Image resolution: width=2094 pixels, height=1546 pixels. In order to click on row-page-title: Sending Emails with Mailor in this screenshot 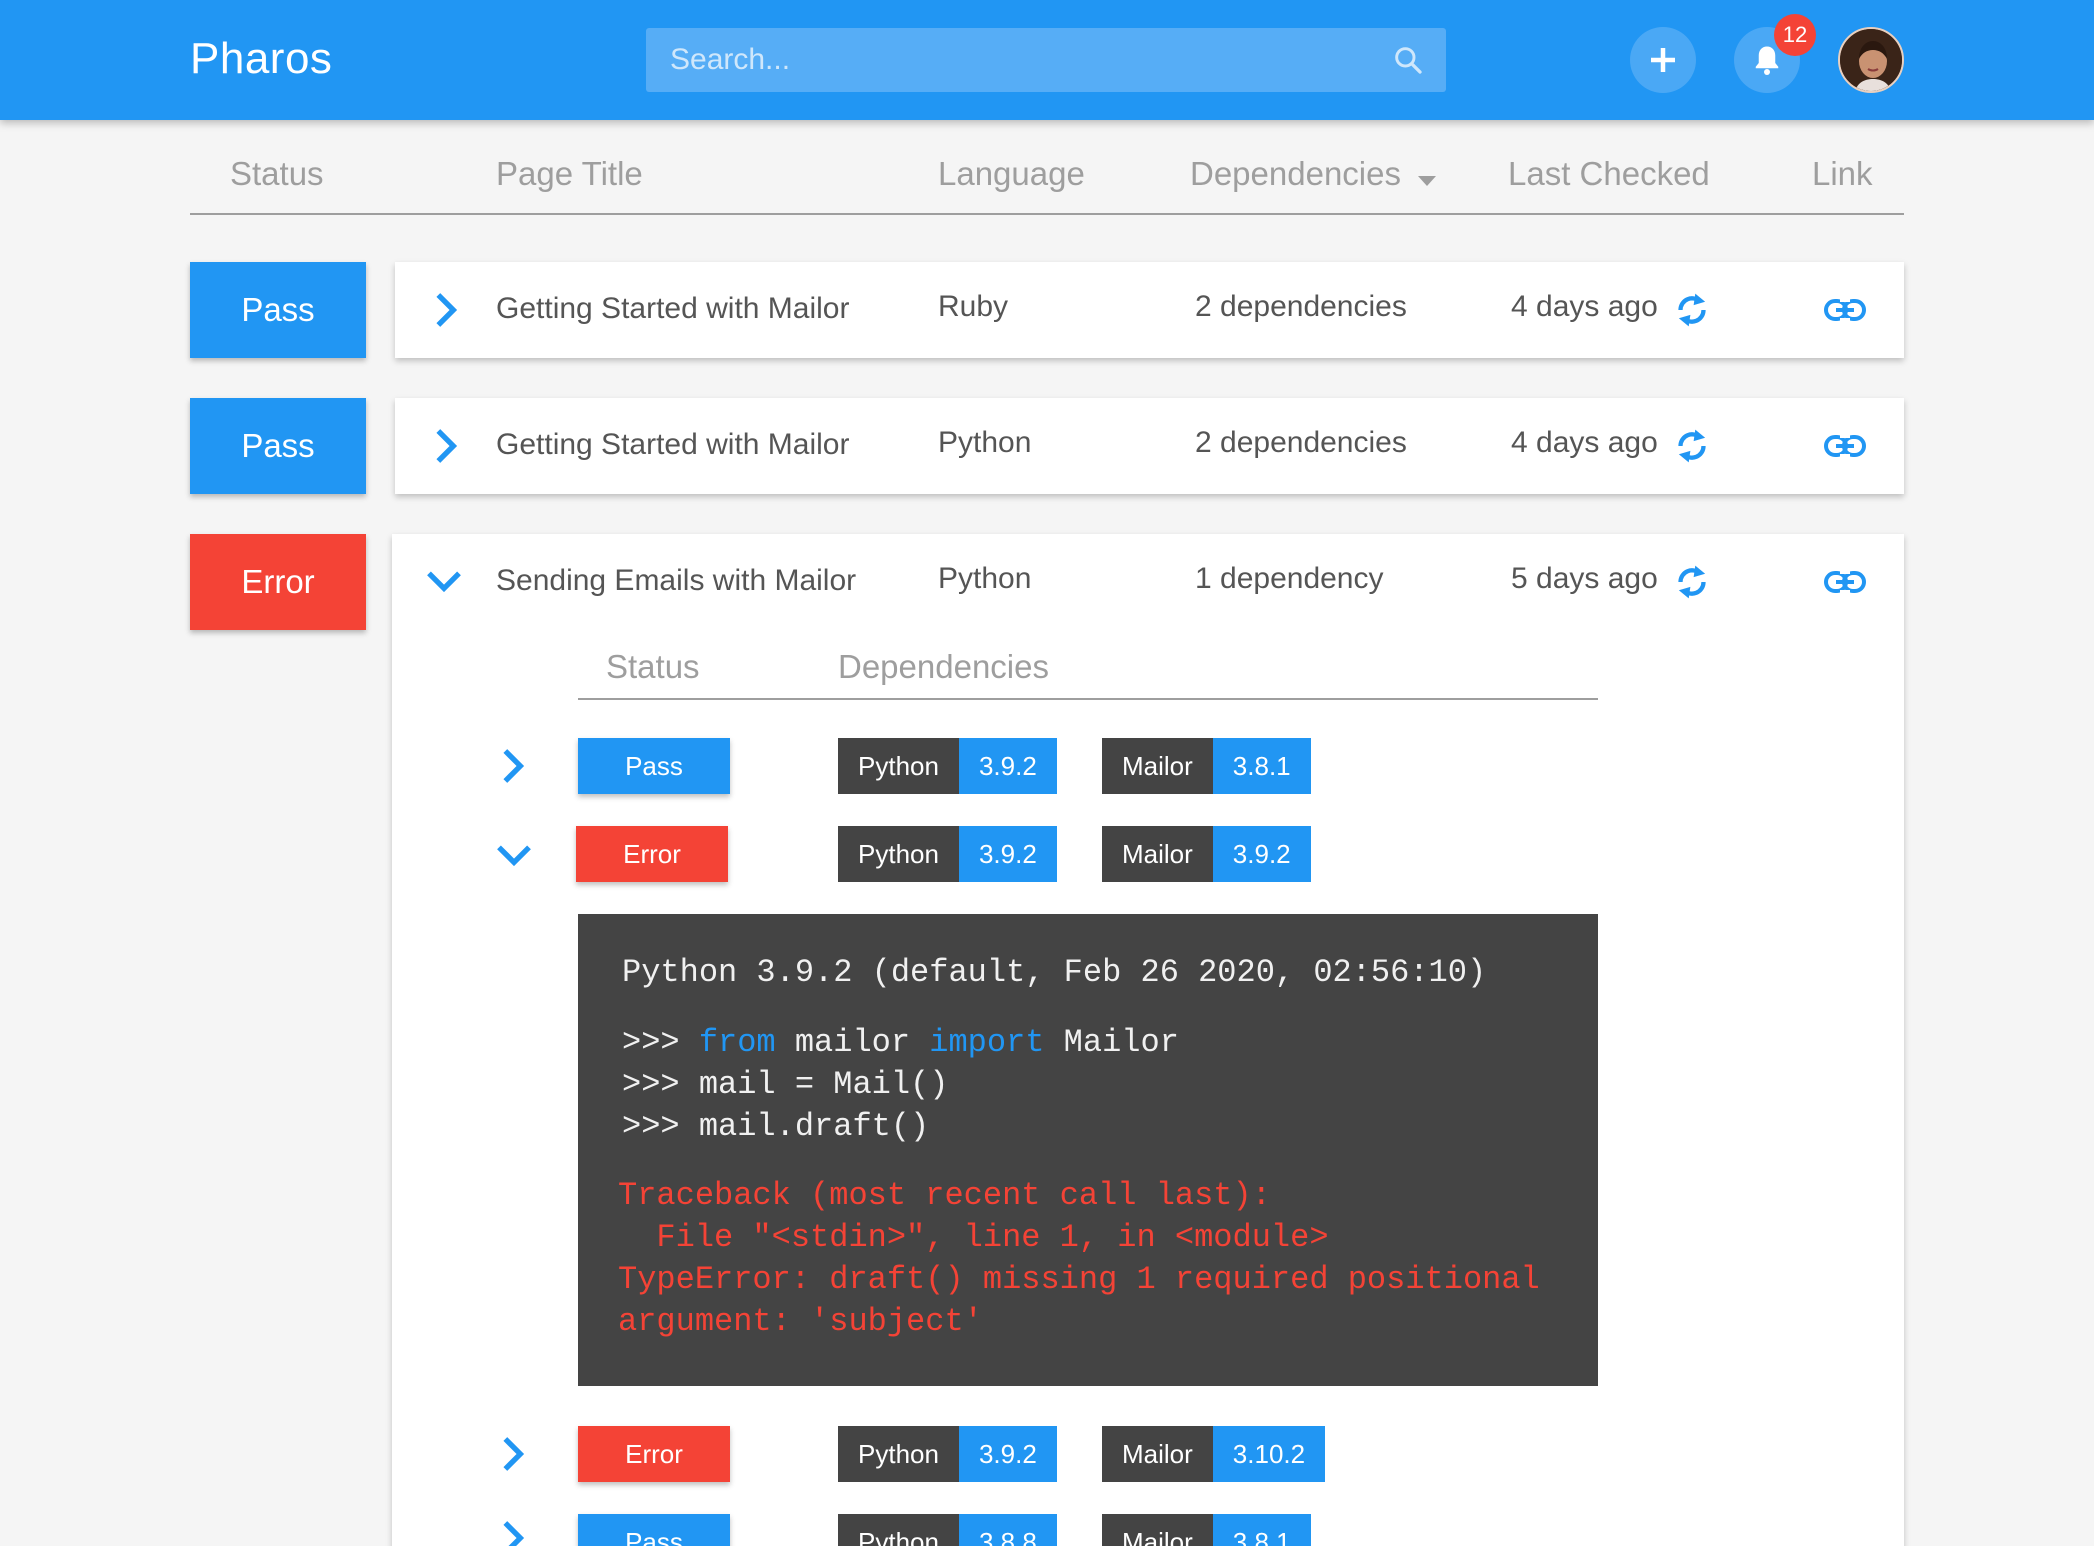, I will do `click(676, 580)`.